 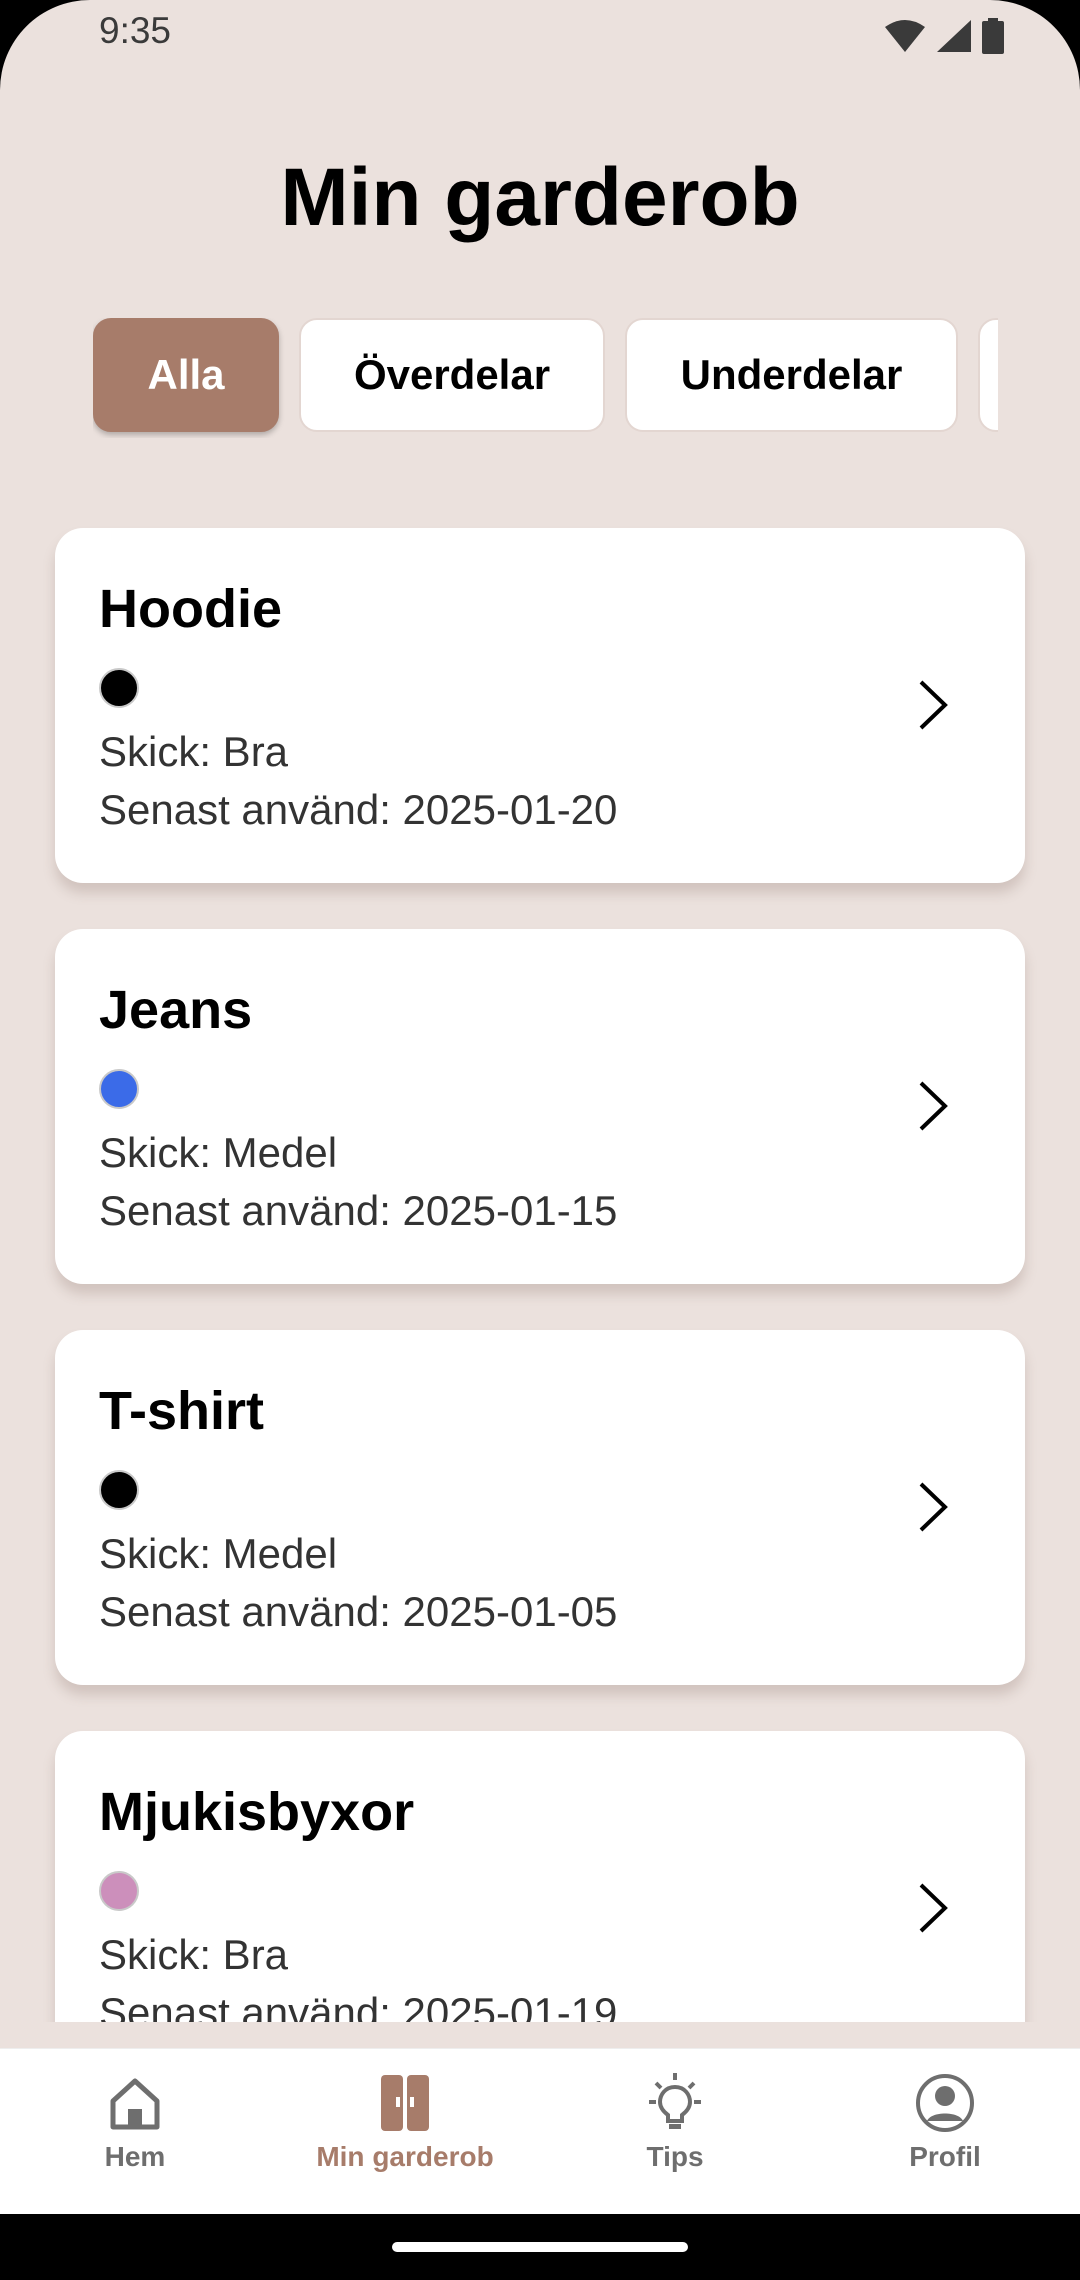 I want to click on status-icons, so click(x=944, y=36).